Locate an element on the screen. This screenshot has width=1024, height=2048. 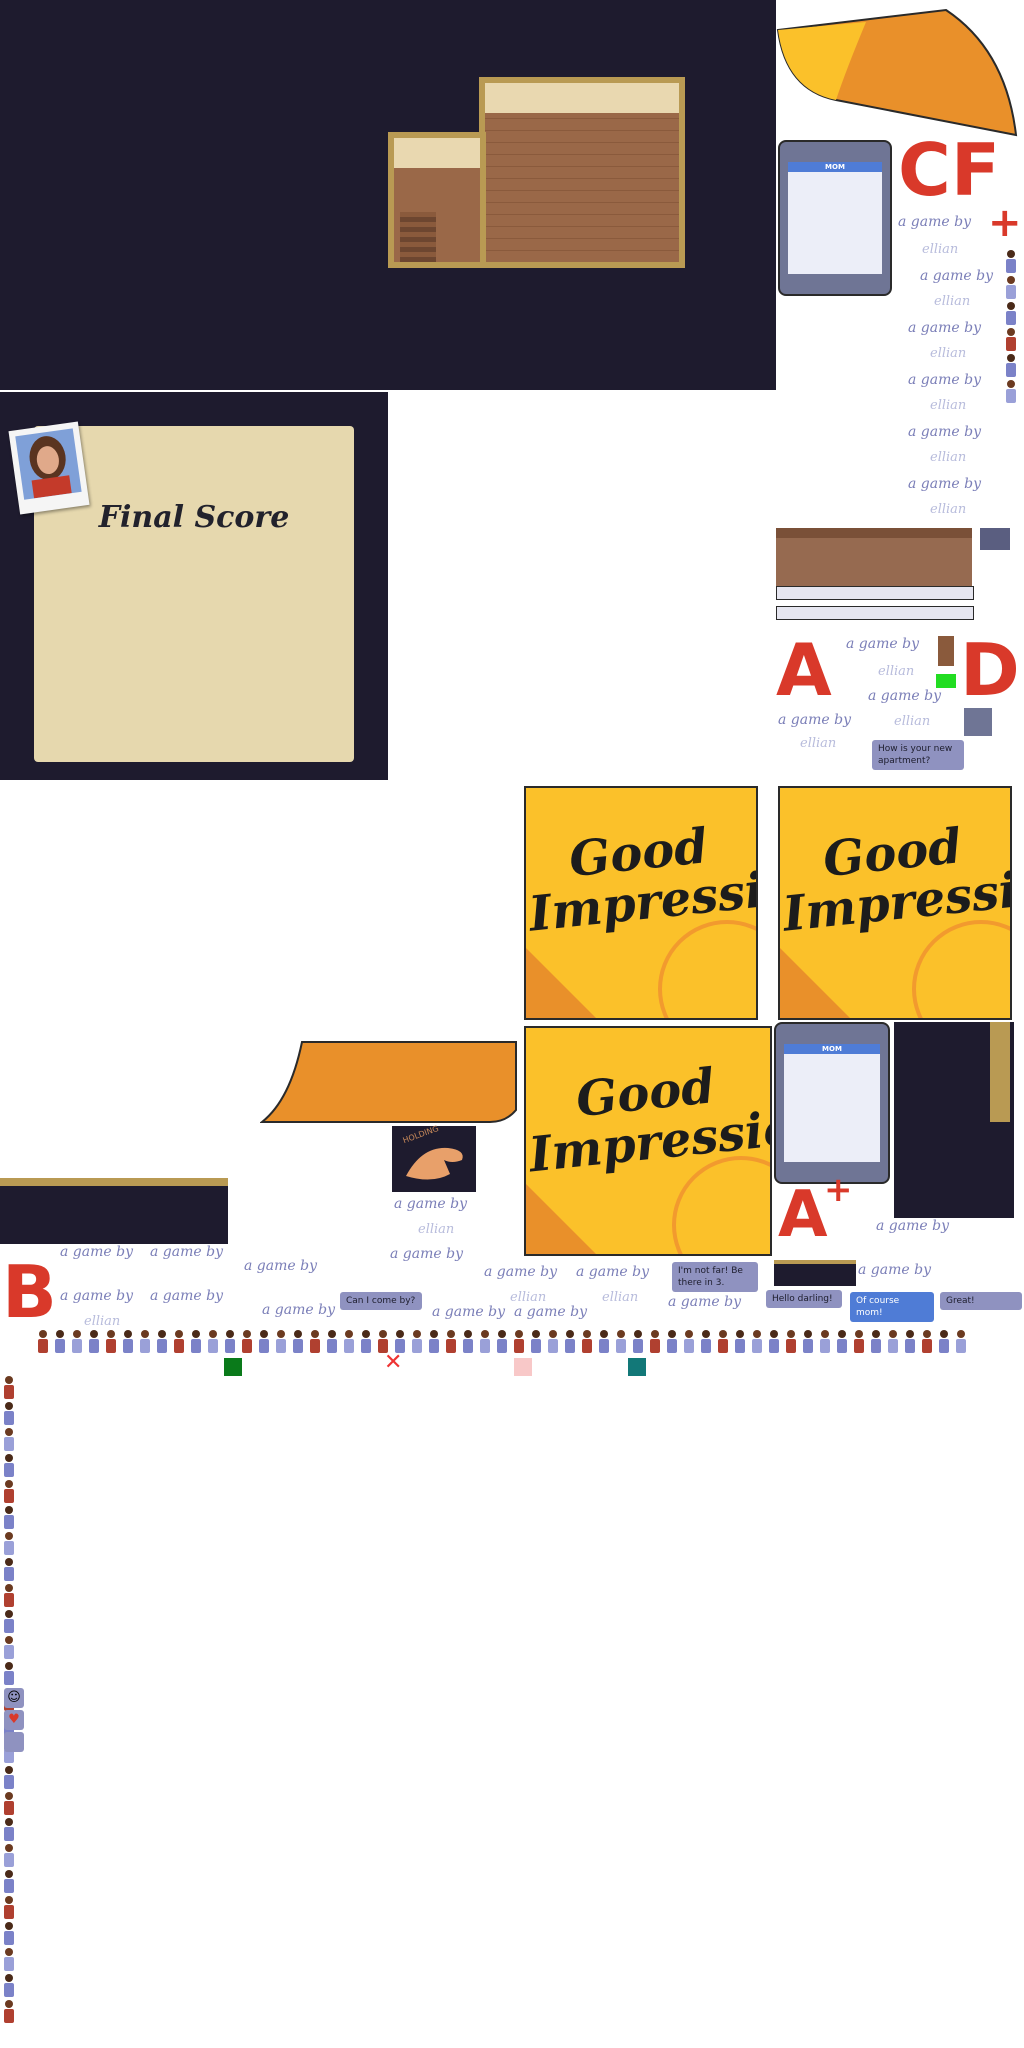
chat-bubble-hello: Hello darling! is located at coordinates (804, 1299).